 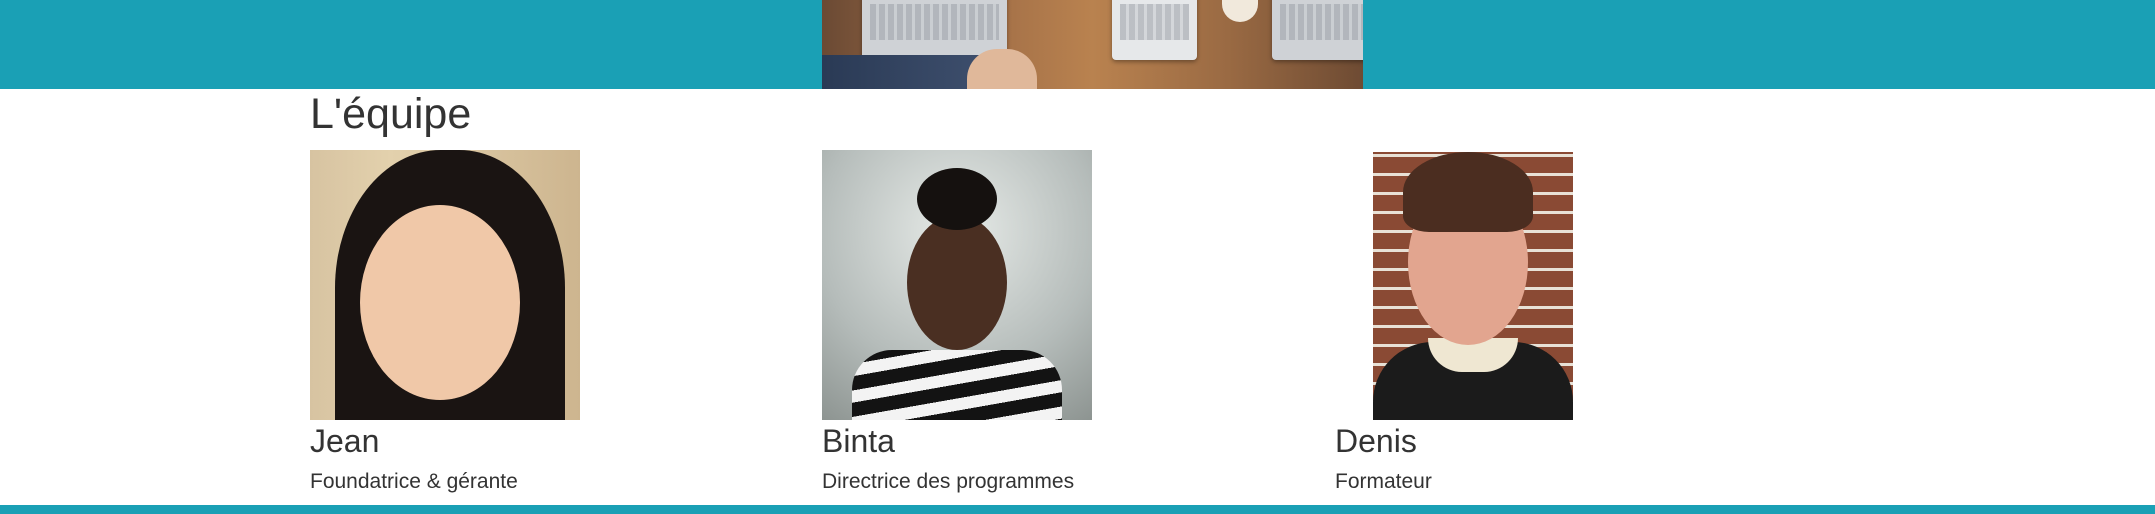 What do you see at coordinates (1092, 44) in the screenshot?
I see `hero-image` at bounding box center [1092, 44].